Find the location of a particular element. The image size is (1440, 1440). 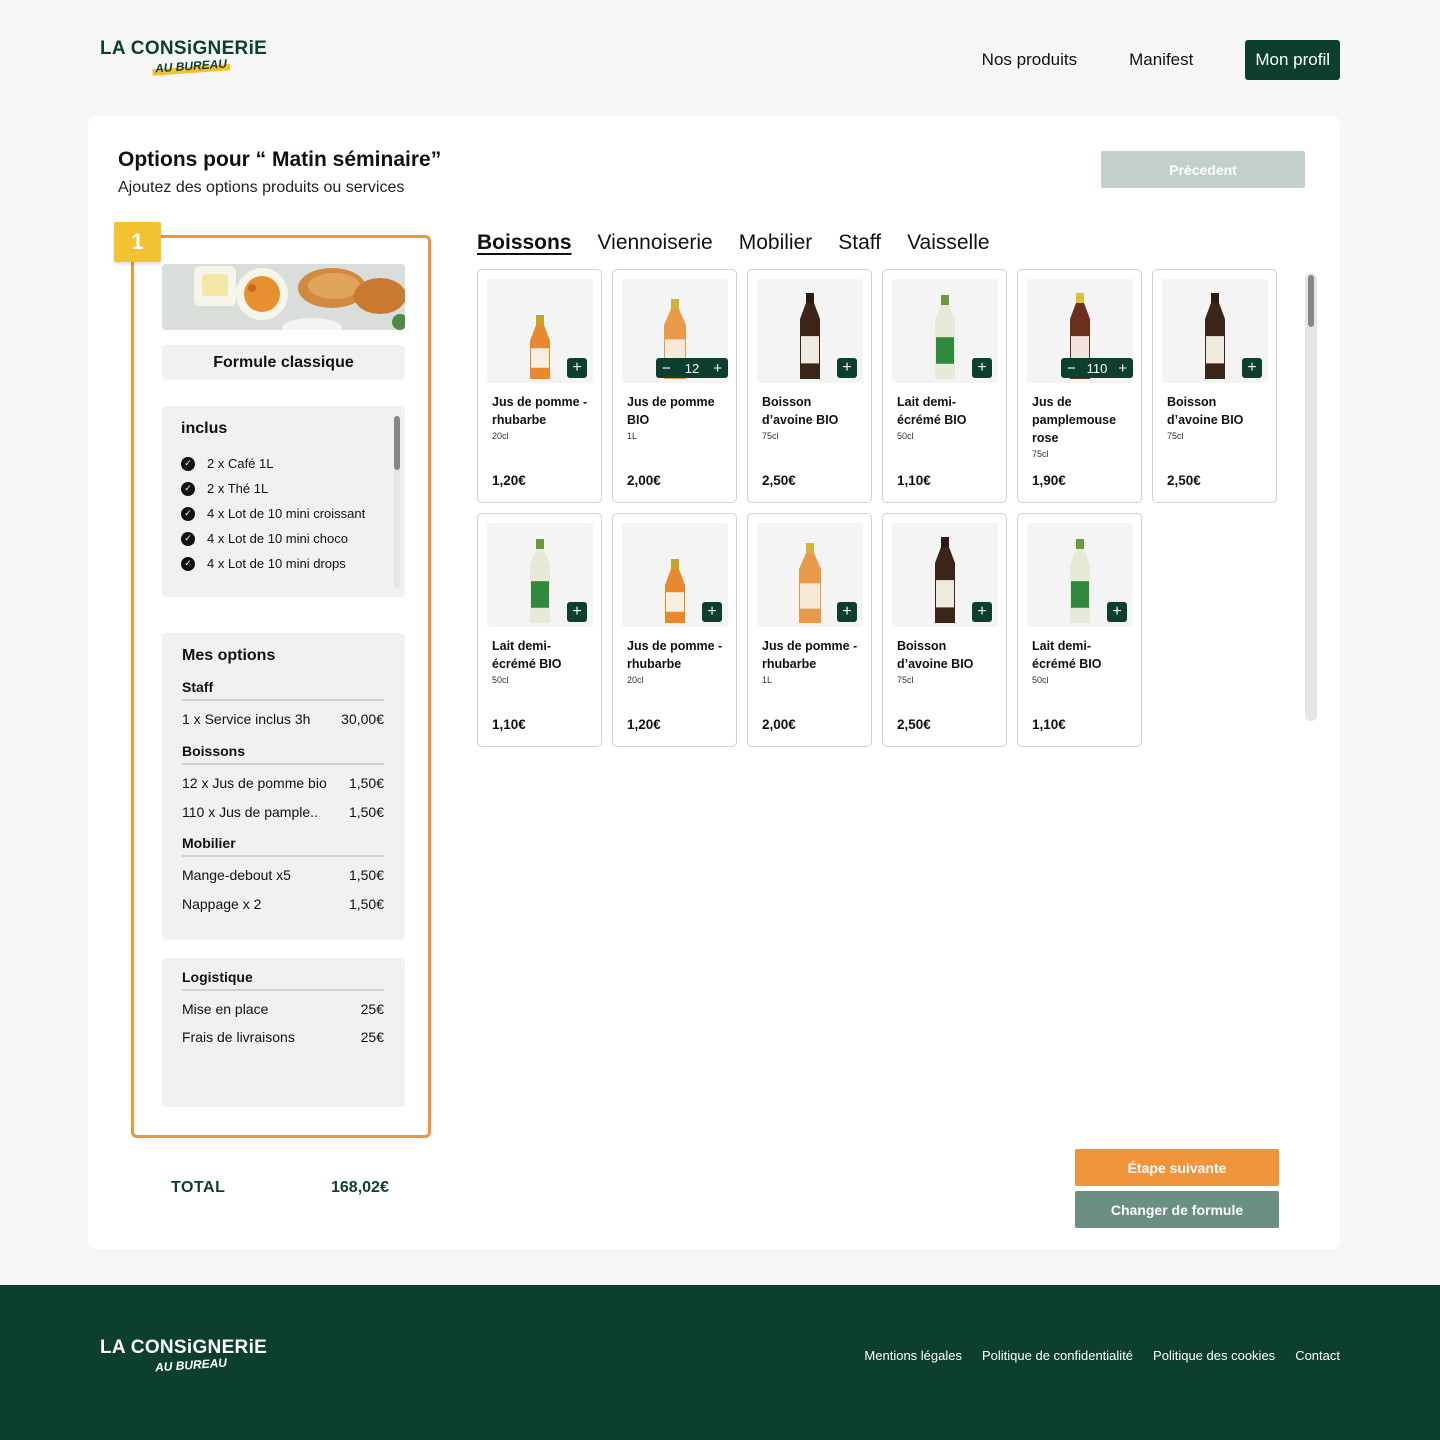

product-volume: 50cl is located at coordinates (500, 680).